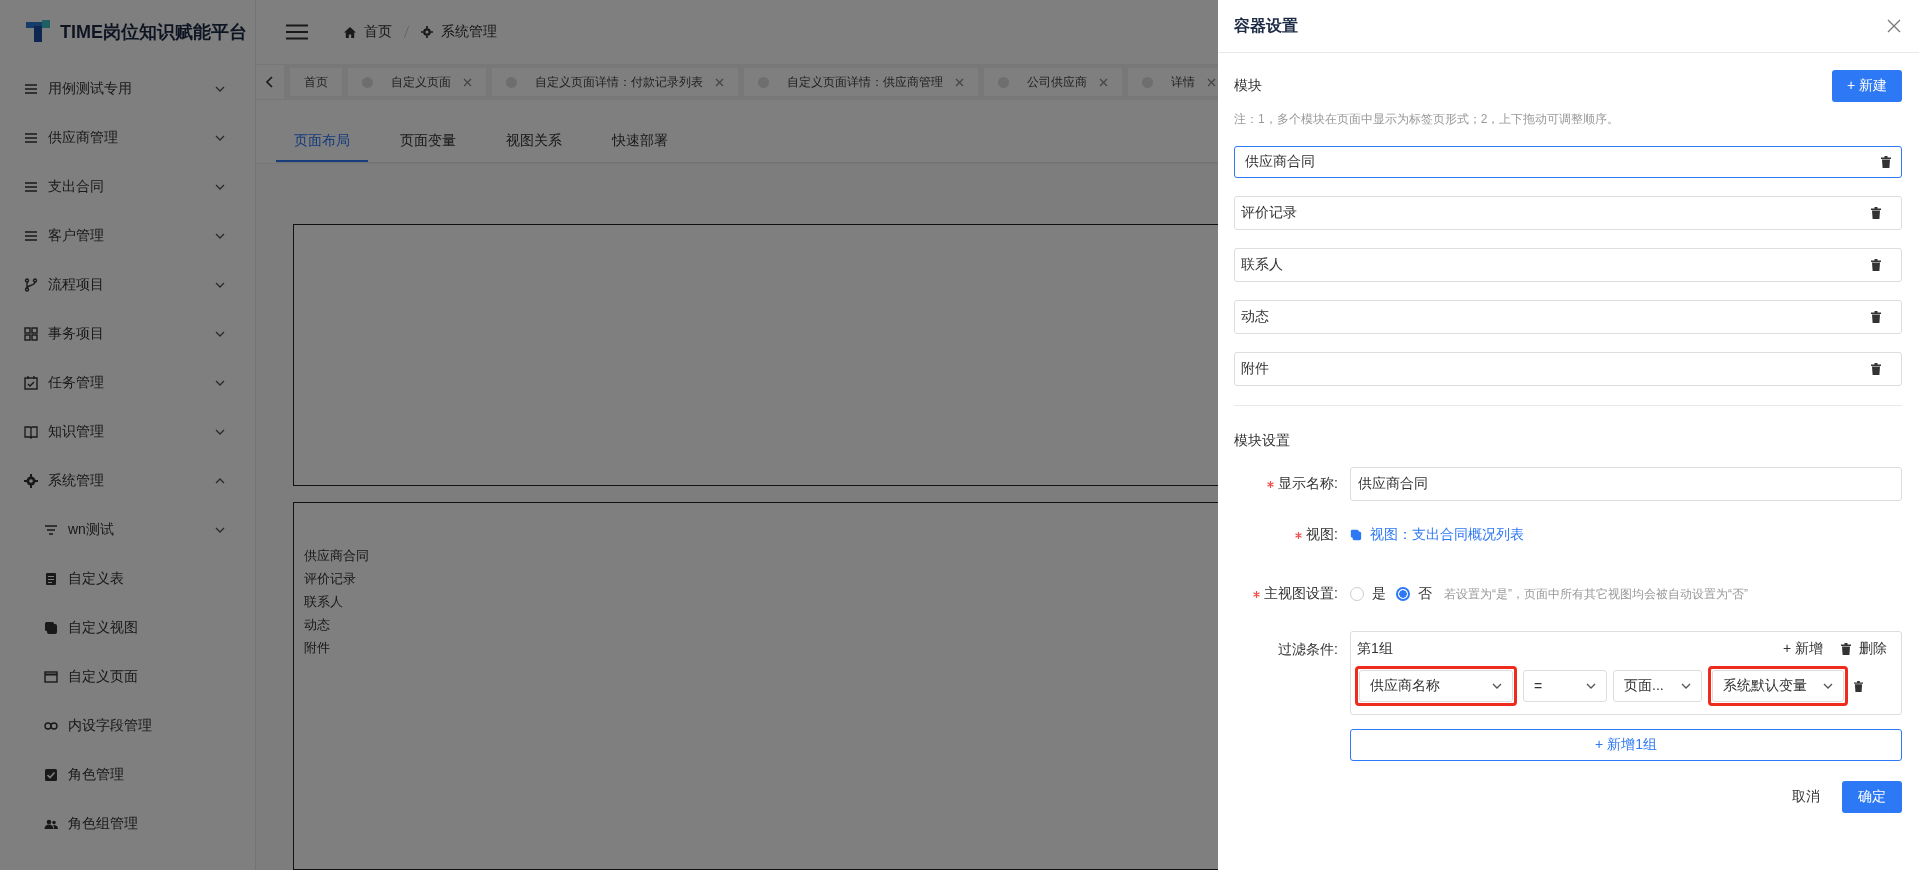  What do you see at coordinates (615, 82) in the screenshot?
I see `page-tab: 自定义页面详情：付款记录列表` at bounding box center [615, 82].